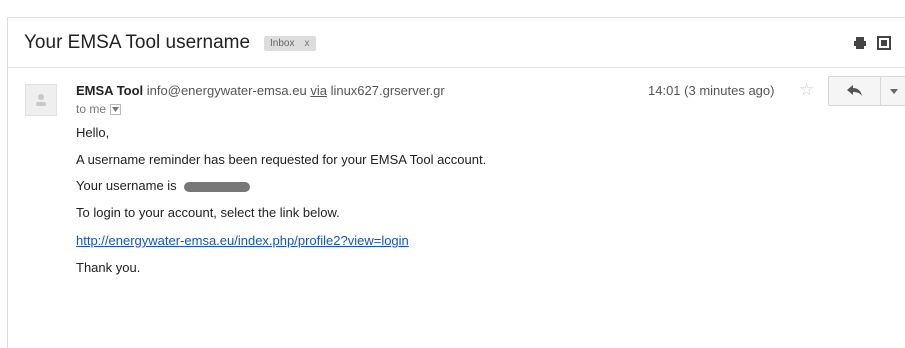  I want to click on more-options-button, so click(892, 91).